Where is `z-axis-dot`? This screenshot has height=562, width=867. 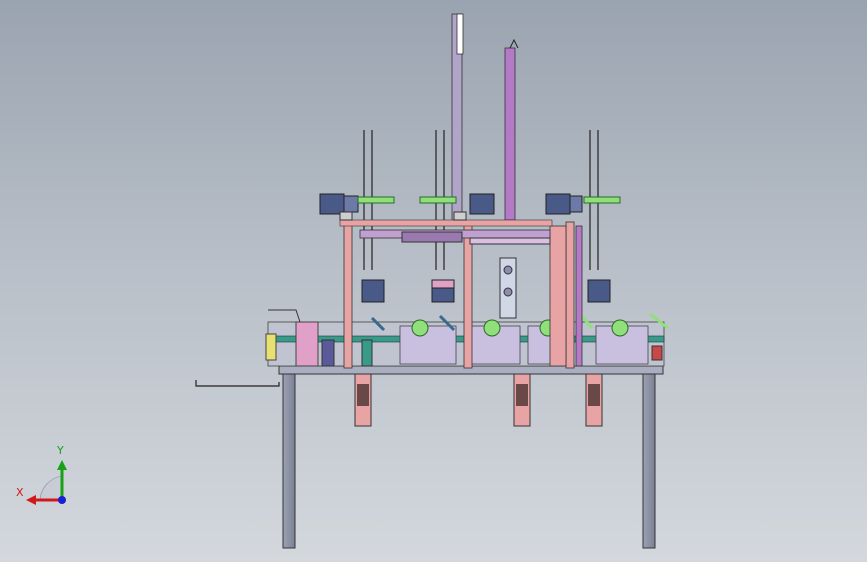
z-axis-dot is located at coordinates (62, 500).